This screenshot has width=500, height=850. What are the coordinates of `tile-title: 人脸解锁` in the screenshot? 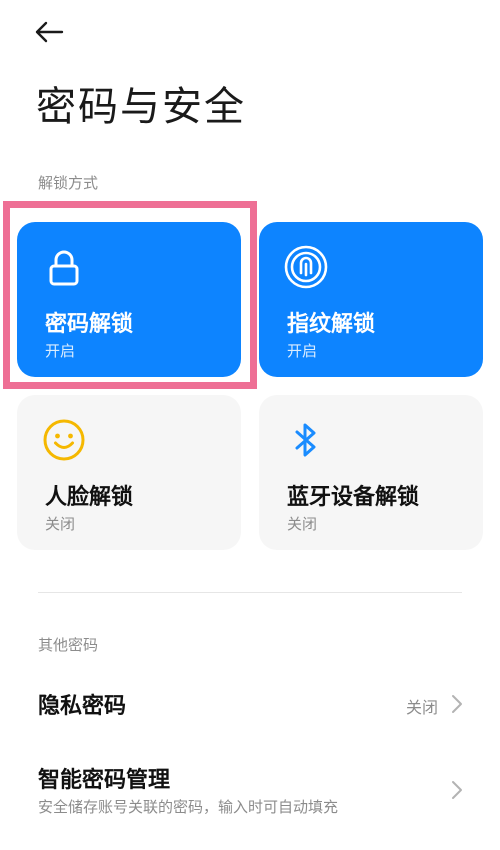 It's located at (89, 497).